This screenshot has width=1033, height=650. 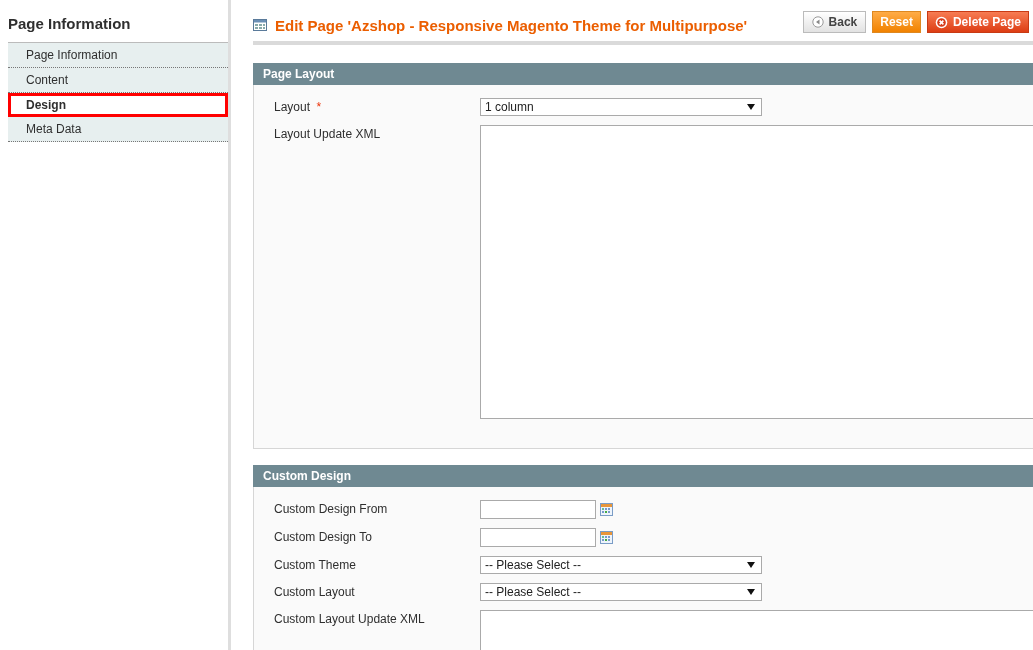 What do you see at coordinates (260, 25) in the screenshot?
I see `grid-icon` at bounding box center [260, 25].